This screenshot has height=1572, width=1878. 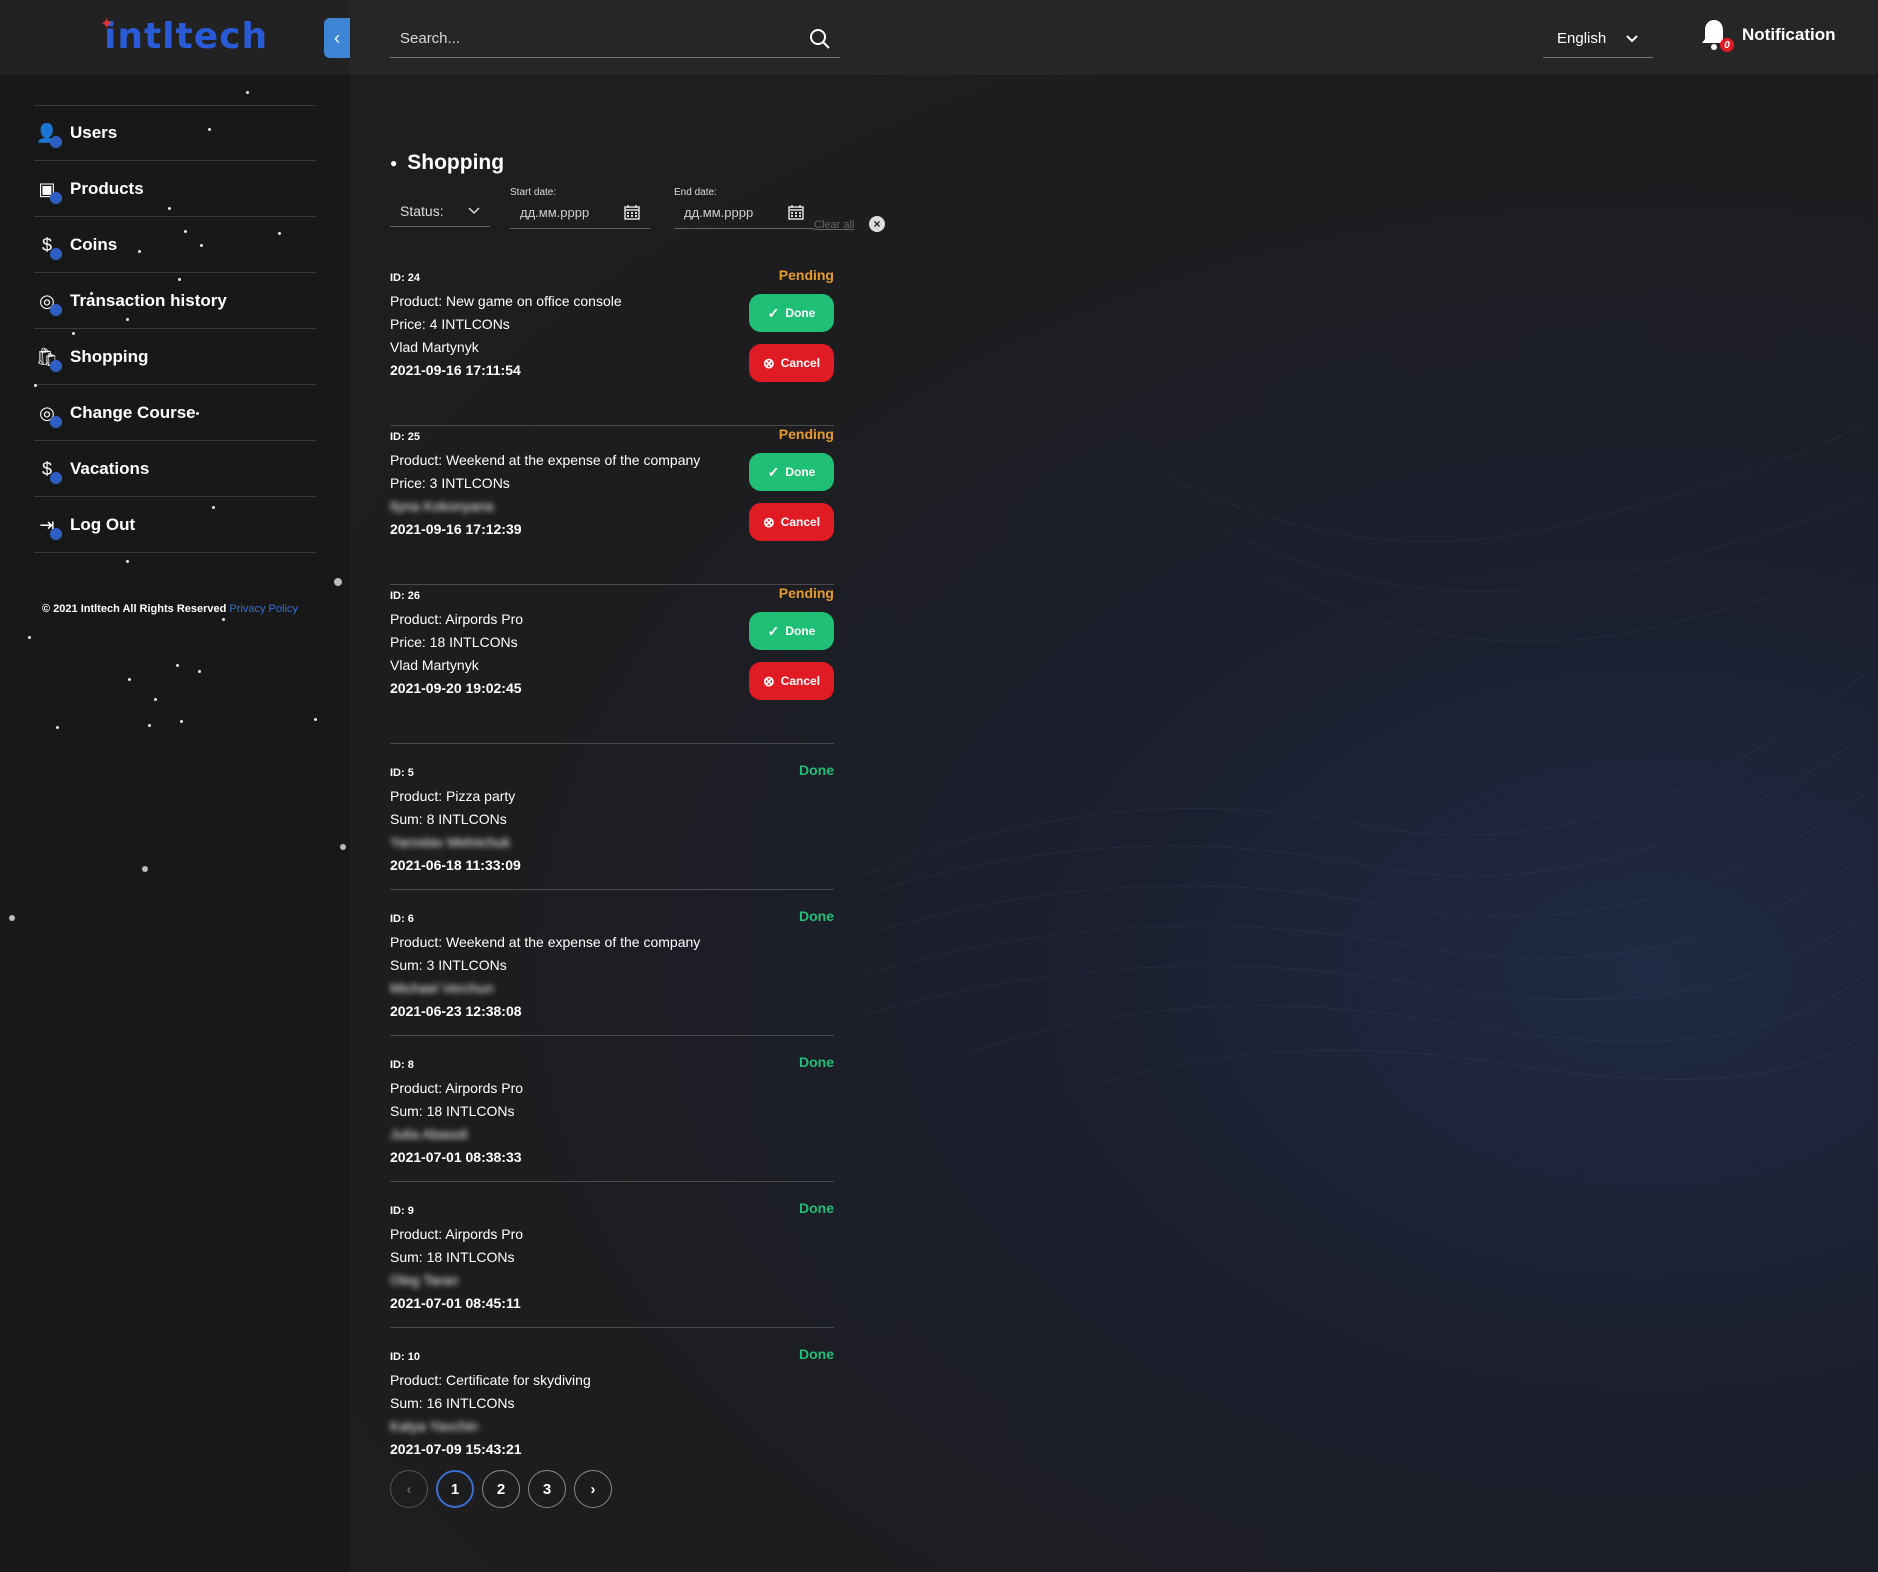 What do you see at coordinates (424, 1280) in the screenshot?
I see `order-user: Oleg Taran` at bounding box center [424, 1280].